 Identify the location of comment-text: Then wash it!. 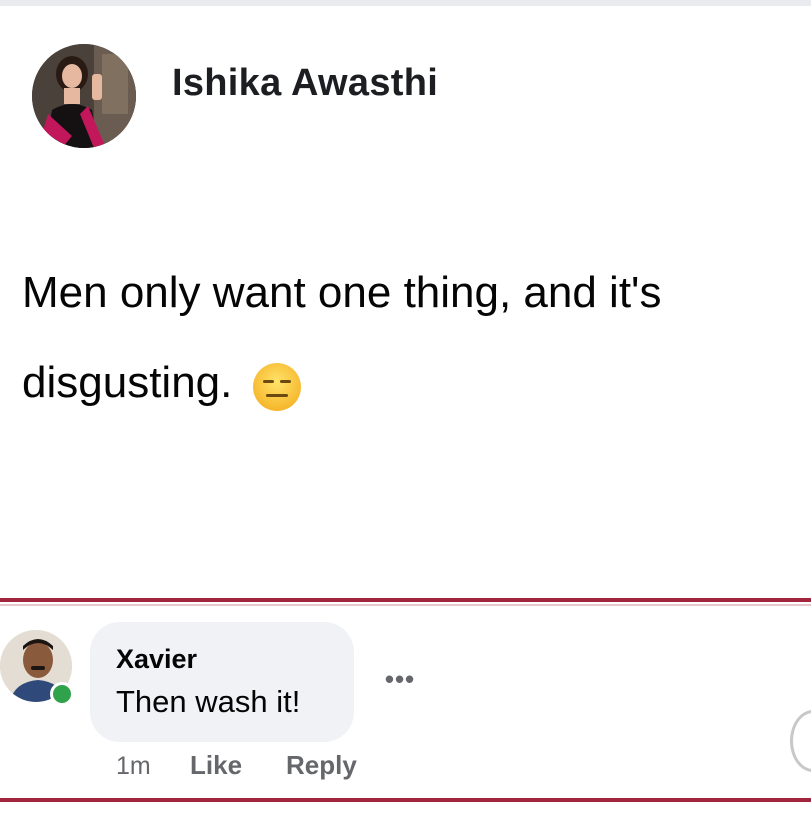
(208, 701).